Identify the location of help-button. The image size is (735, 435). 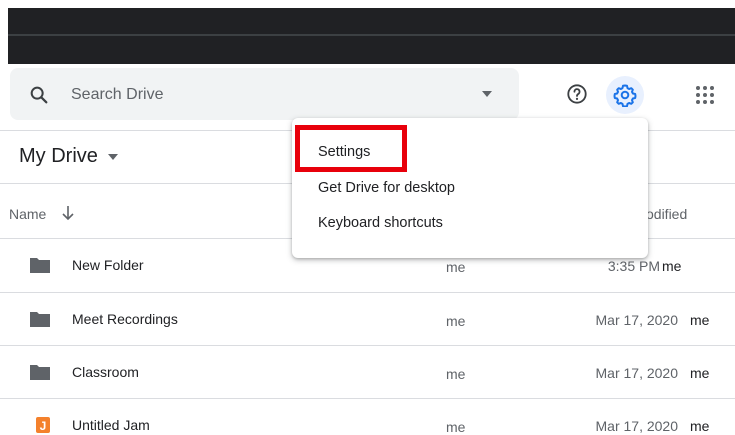
(577, 94).